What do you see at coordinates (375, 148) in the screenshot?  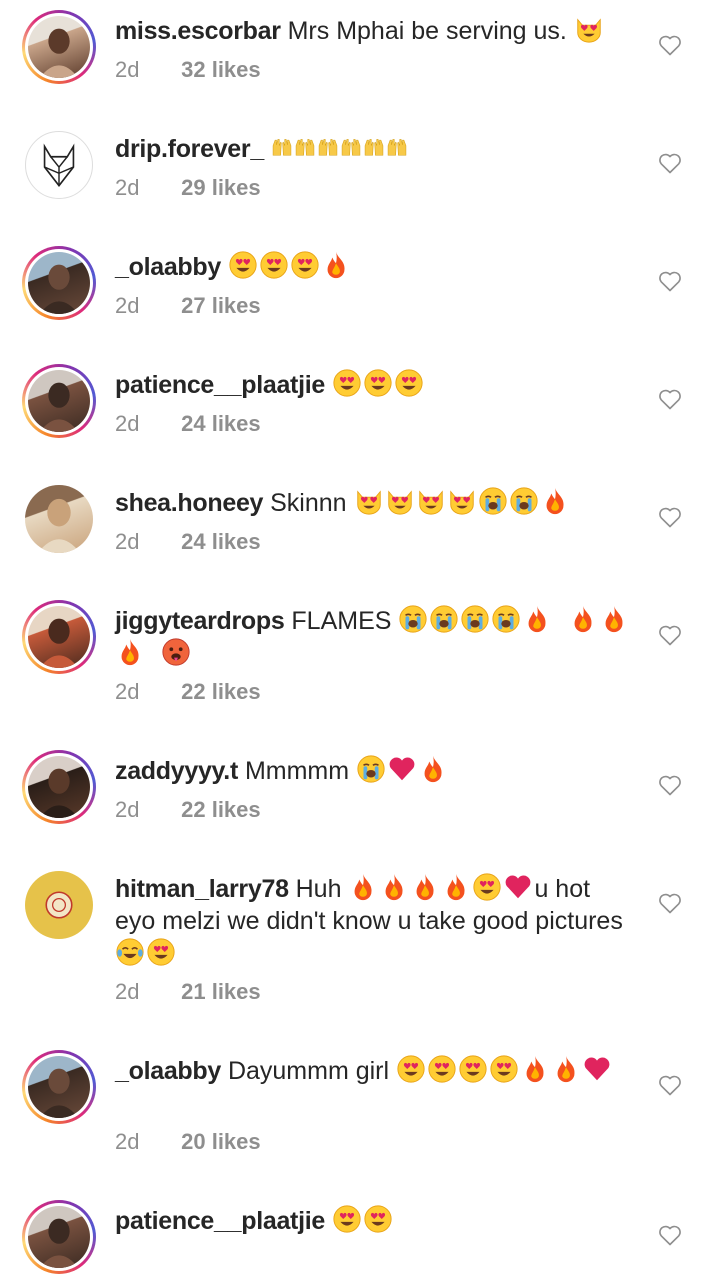 I see `comment-body: drip.forever_` at bounding box center [375, 148].